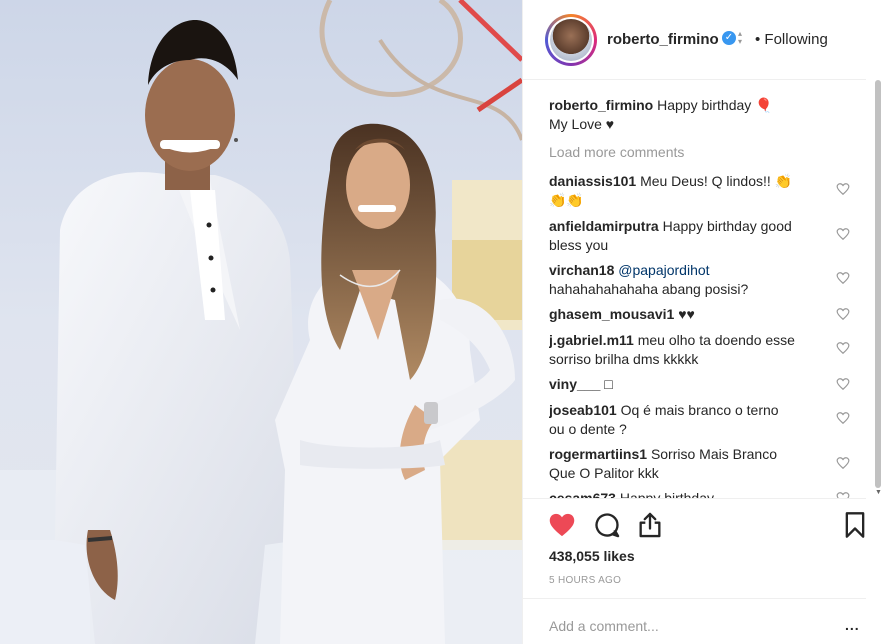 Image resolution: width=881 pixels, height=644 pixels. I want to click on comments-scrollbar: ▼, so click(877, 290).